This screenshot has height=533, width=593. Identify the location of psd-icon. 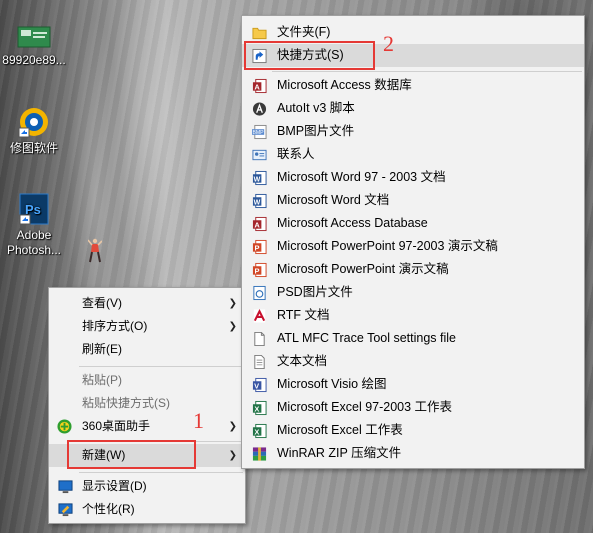
(259, 293).